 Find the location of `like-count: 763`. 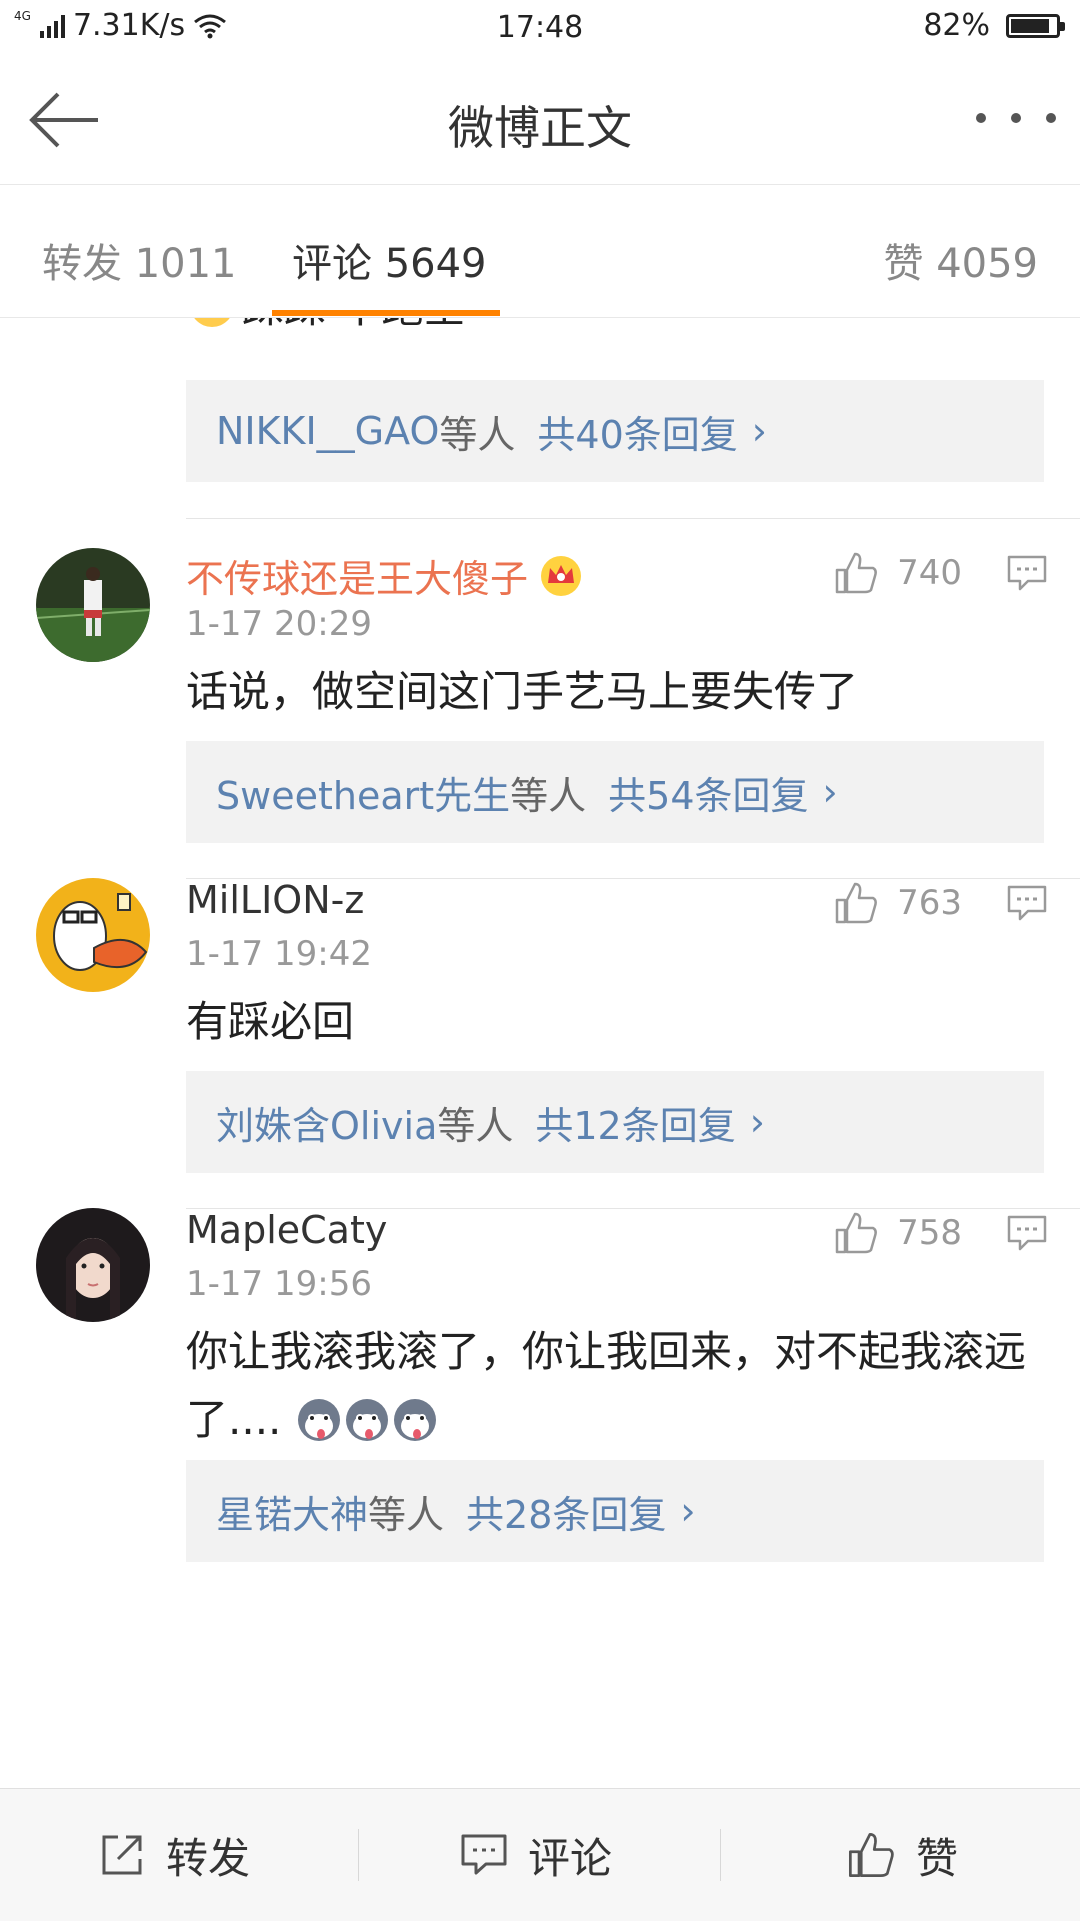

like-count: 763 is located at coordinates (929, 903).